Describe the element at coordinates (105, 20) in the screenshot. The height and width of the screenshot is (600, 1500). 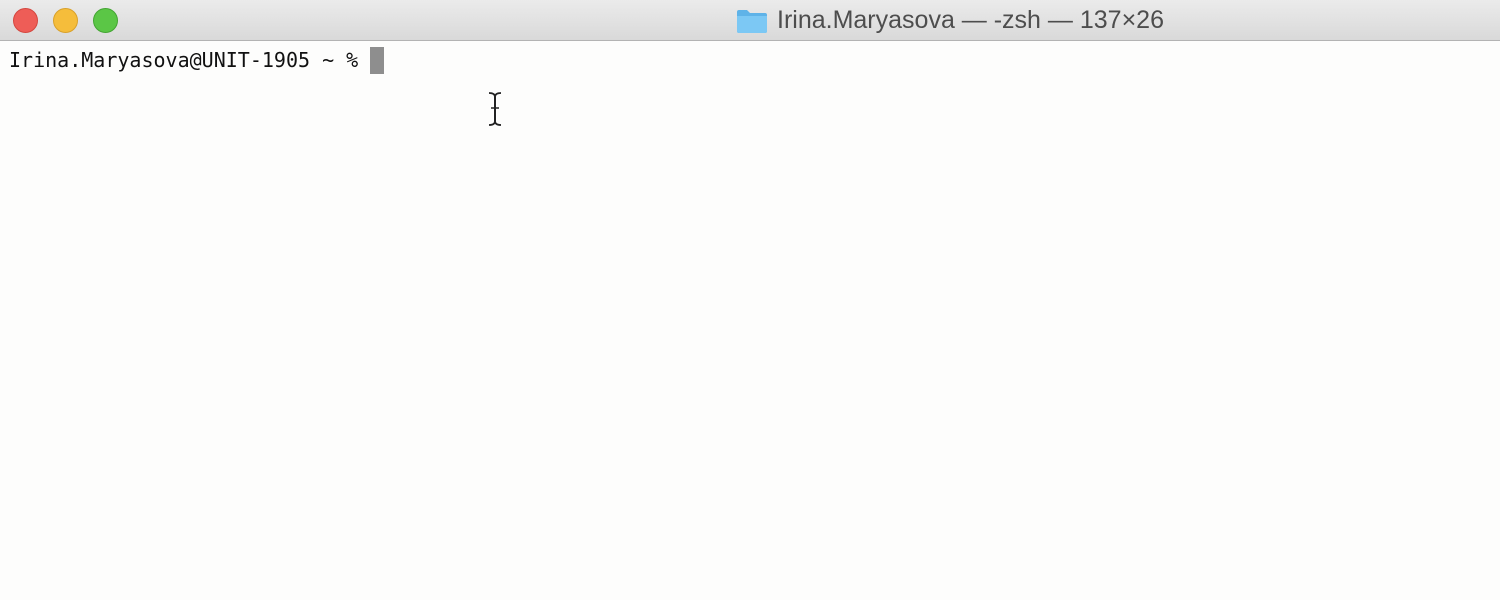
I see `zoom-button` at that location.